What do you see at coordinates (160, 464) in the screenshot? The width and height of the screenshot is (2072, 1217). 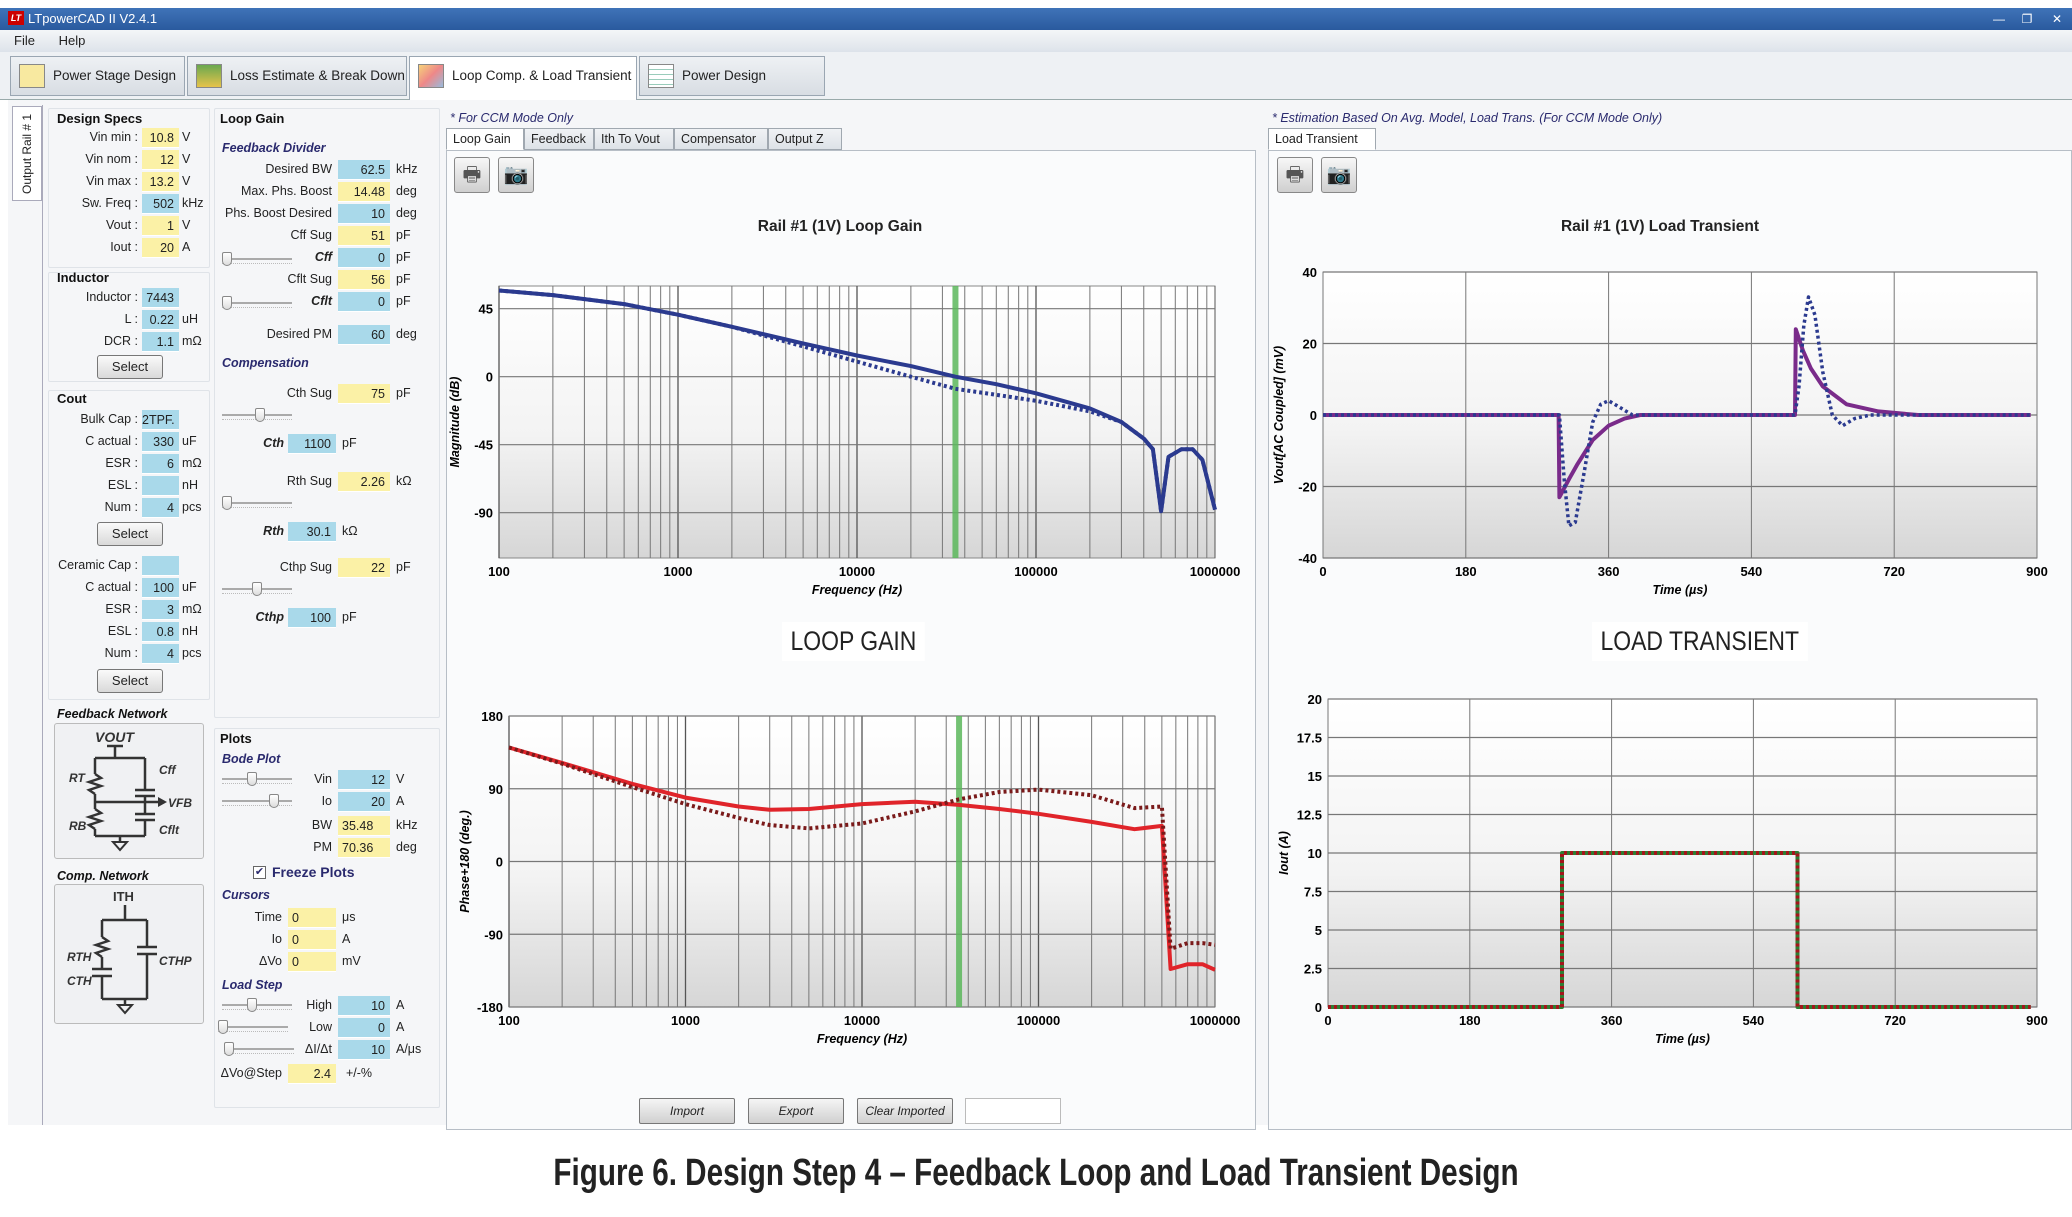 I see `bulk-esr-field: 6` at bounding box center [160, 464].